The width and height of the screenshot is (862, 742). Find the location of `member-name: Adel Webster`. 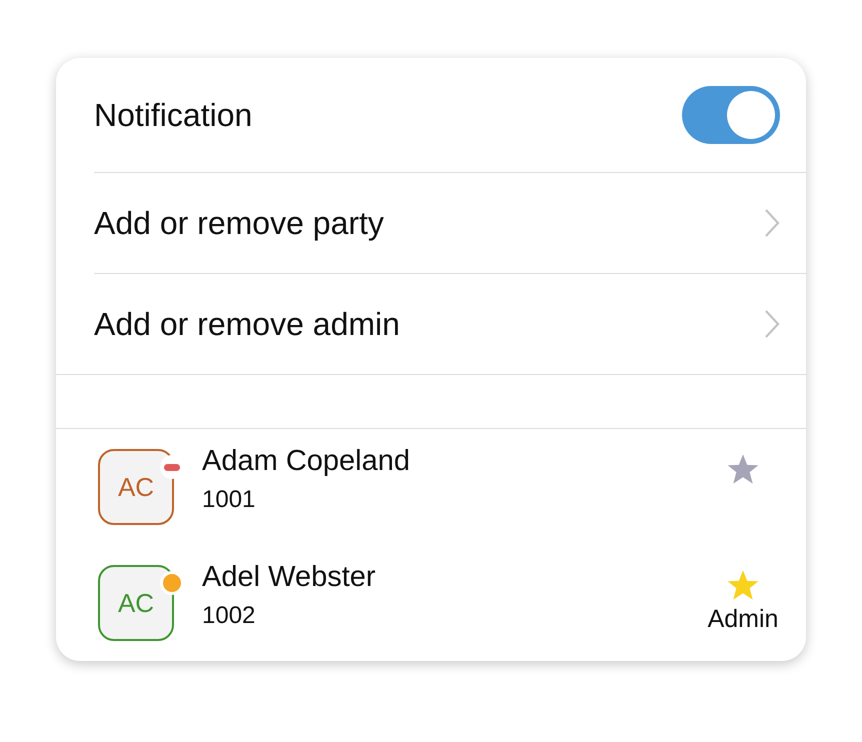

member-name: Adel Webster is located at coordinates (289, 577).